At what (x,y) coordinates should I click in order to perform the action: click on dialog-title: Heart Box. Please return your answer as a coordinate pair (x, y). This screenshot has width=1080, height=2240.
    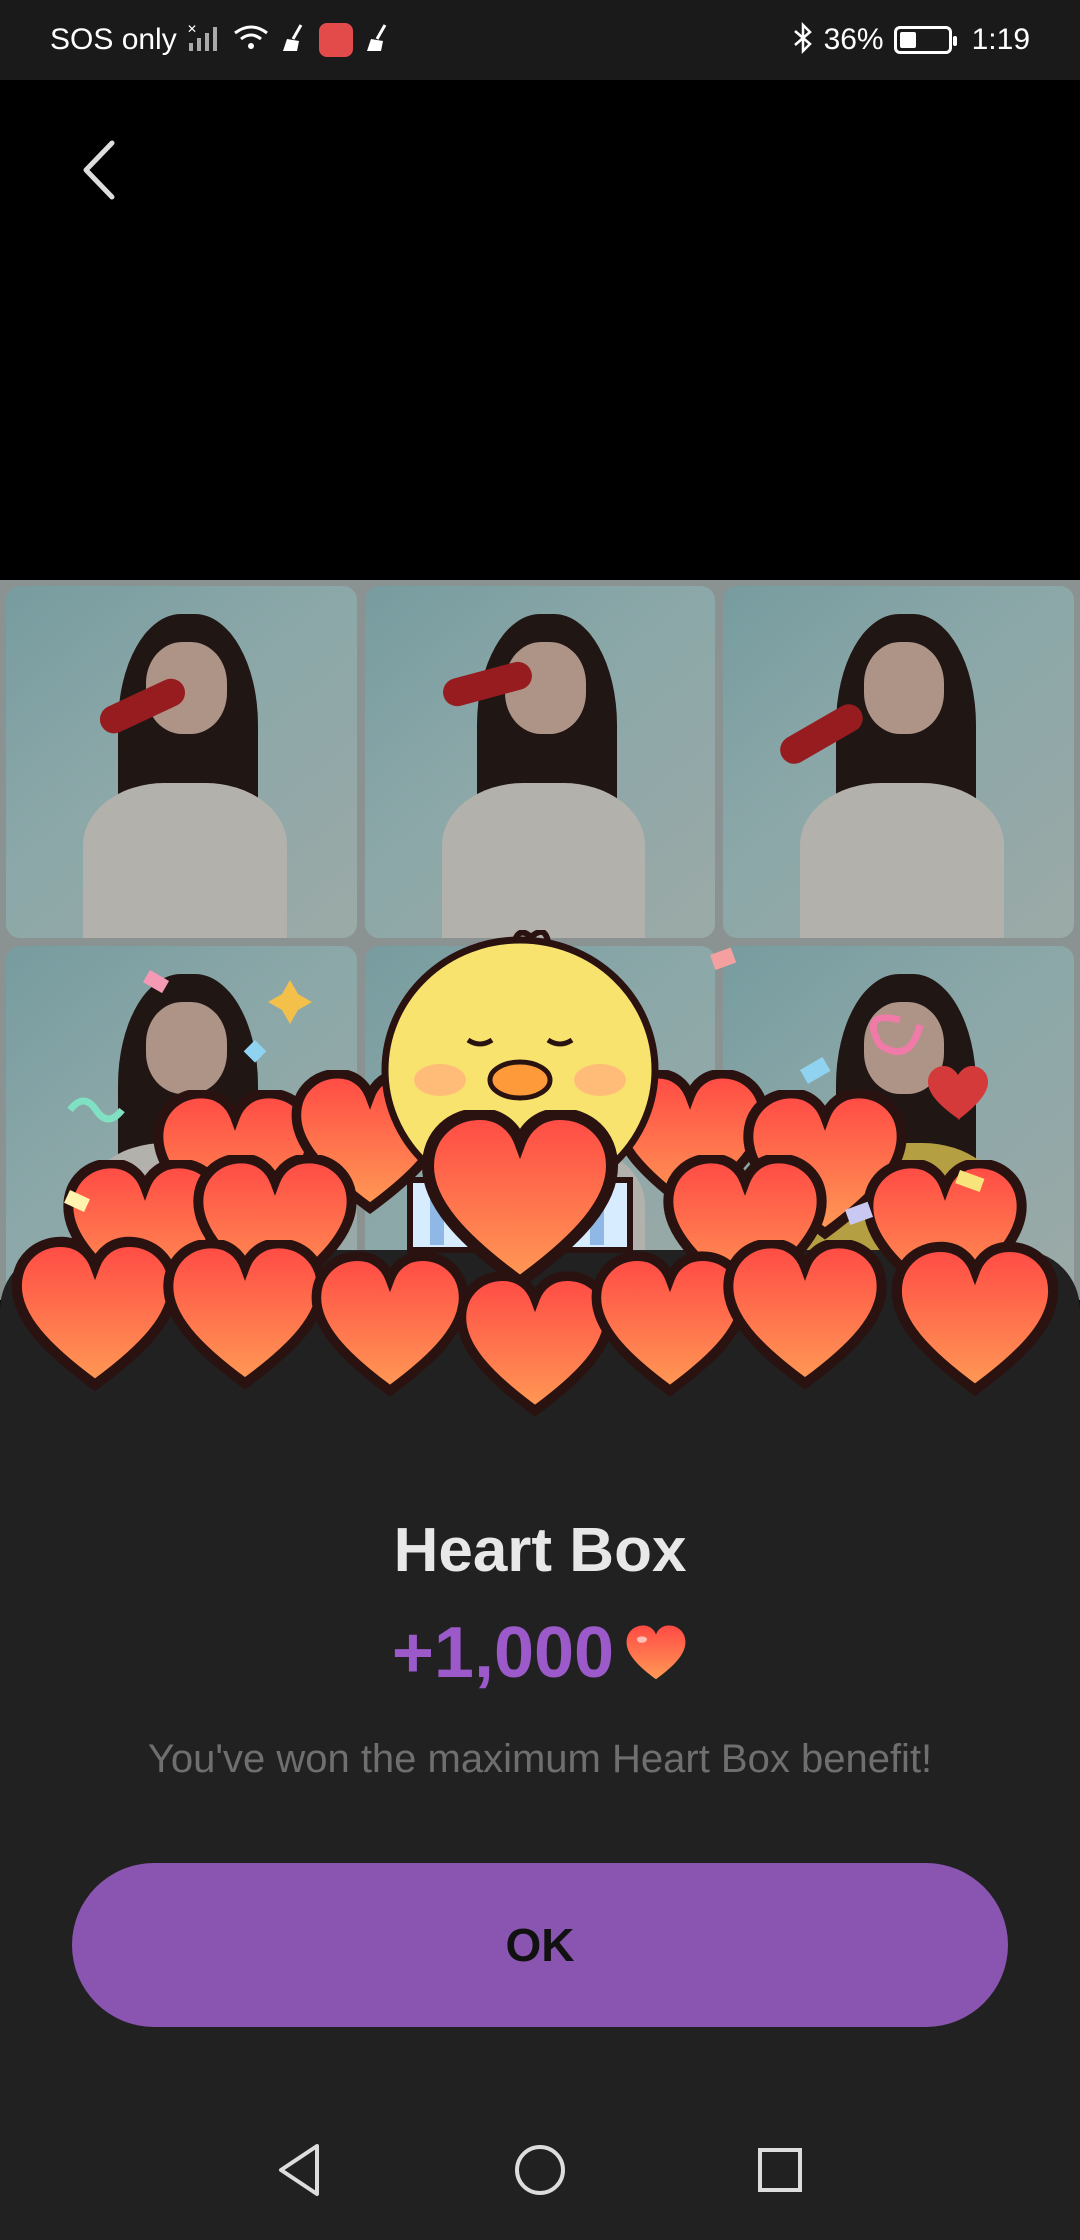
    Looking at the image, I should click on (540, 1550).